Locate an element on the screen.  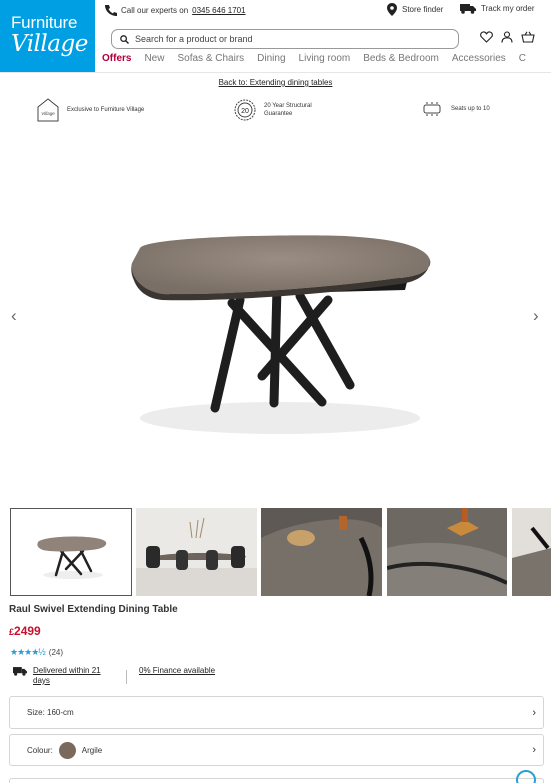
usp-exclusive-text: Exclusive to Furniture Village is located at coordinates (106, 110).